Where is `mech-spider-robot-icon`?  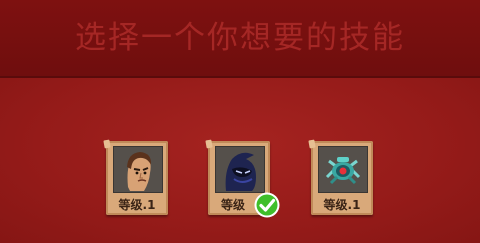 mech-spider-robot-icon is located at coordinates (343, 169).